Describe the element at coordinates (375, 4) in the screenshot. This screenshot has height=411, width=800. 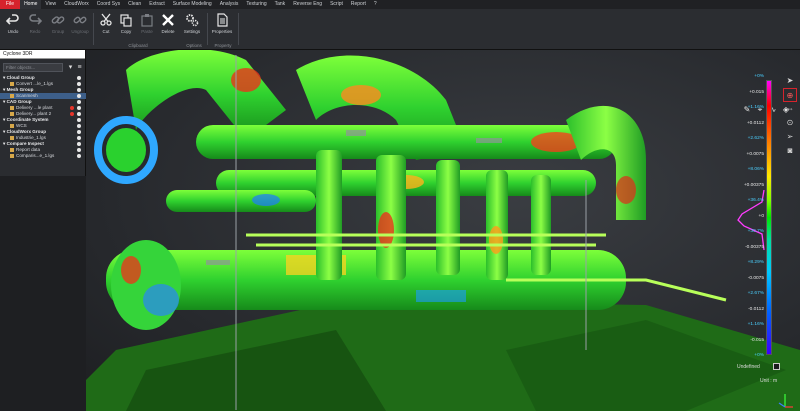
I see `menu-item-: ?` at that location.